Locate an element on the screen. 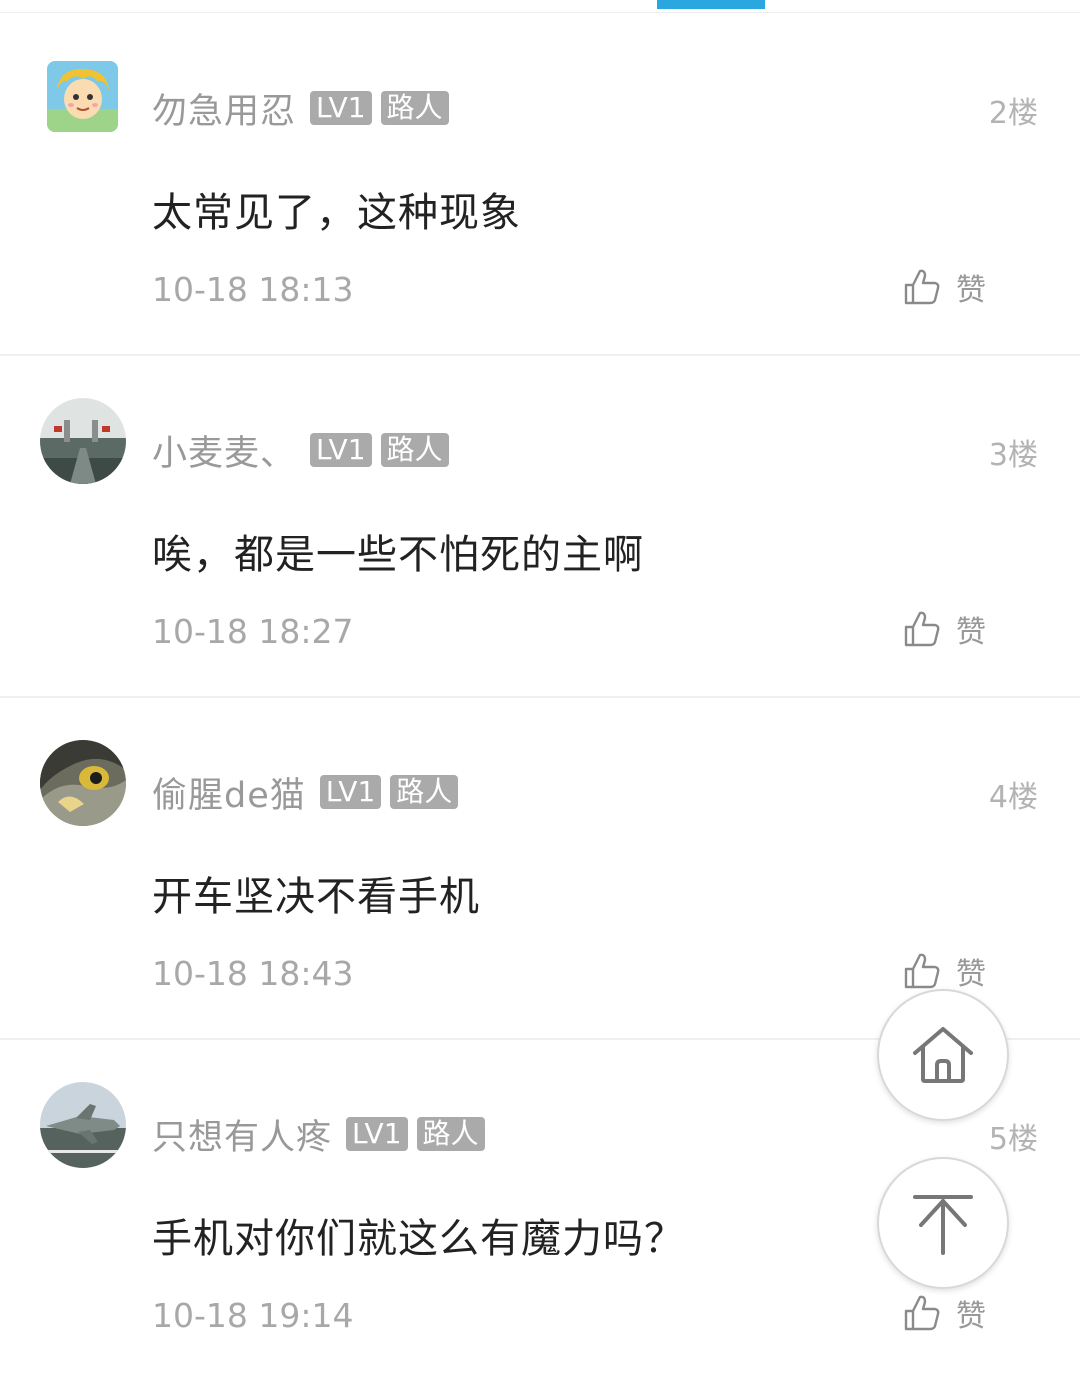 This screenshot has height=1382, width=1080. floor-number: 2楼 is located at coordinates (1013, 113).